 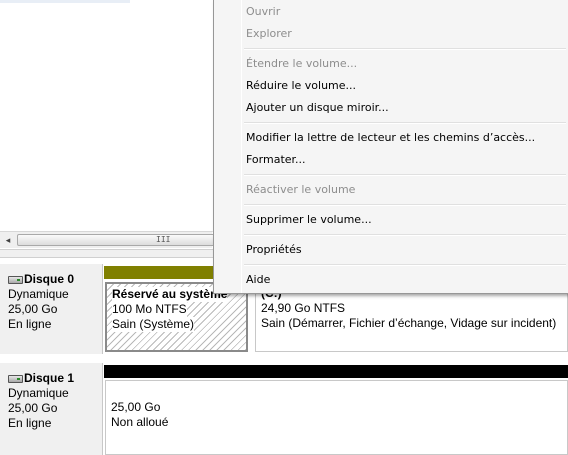 What do you see at coordinates (263, 12) in the screenshot?
I see `menu-item-open: Ouvrir` at bounding box center [263, 12].